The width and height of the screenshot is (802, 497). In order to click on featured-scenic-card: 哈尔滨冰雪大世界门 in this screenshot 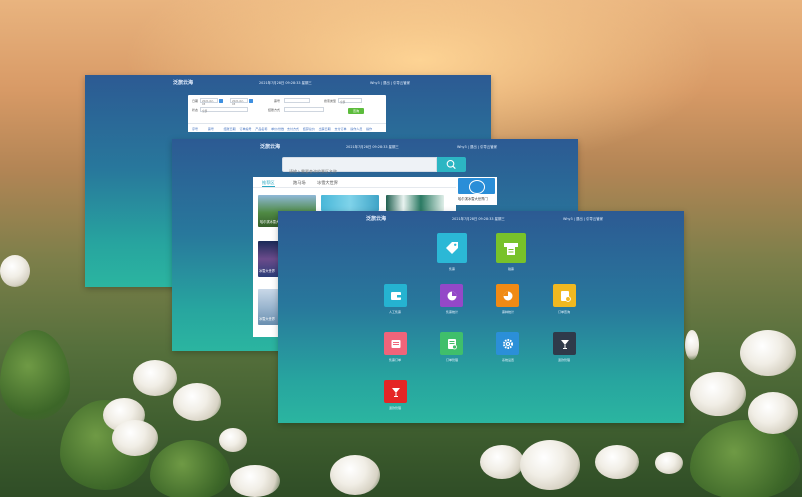, I will do `click(476, 191)`.